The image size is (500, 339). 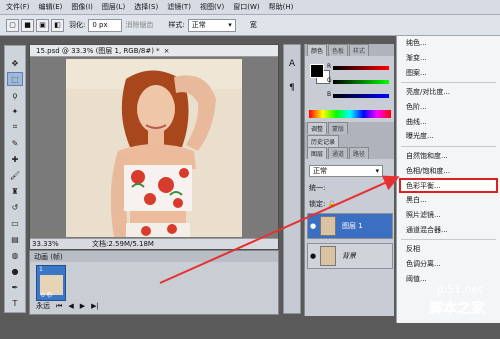 I want to click on next-frame-icon: ▶|, so click(x=95, y=306).